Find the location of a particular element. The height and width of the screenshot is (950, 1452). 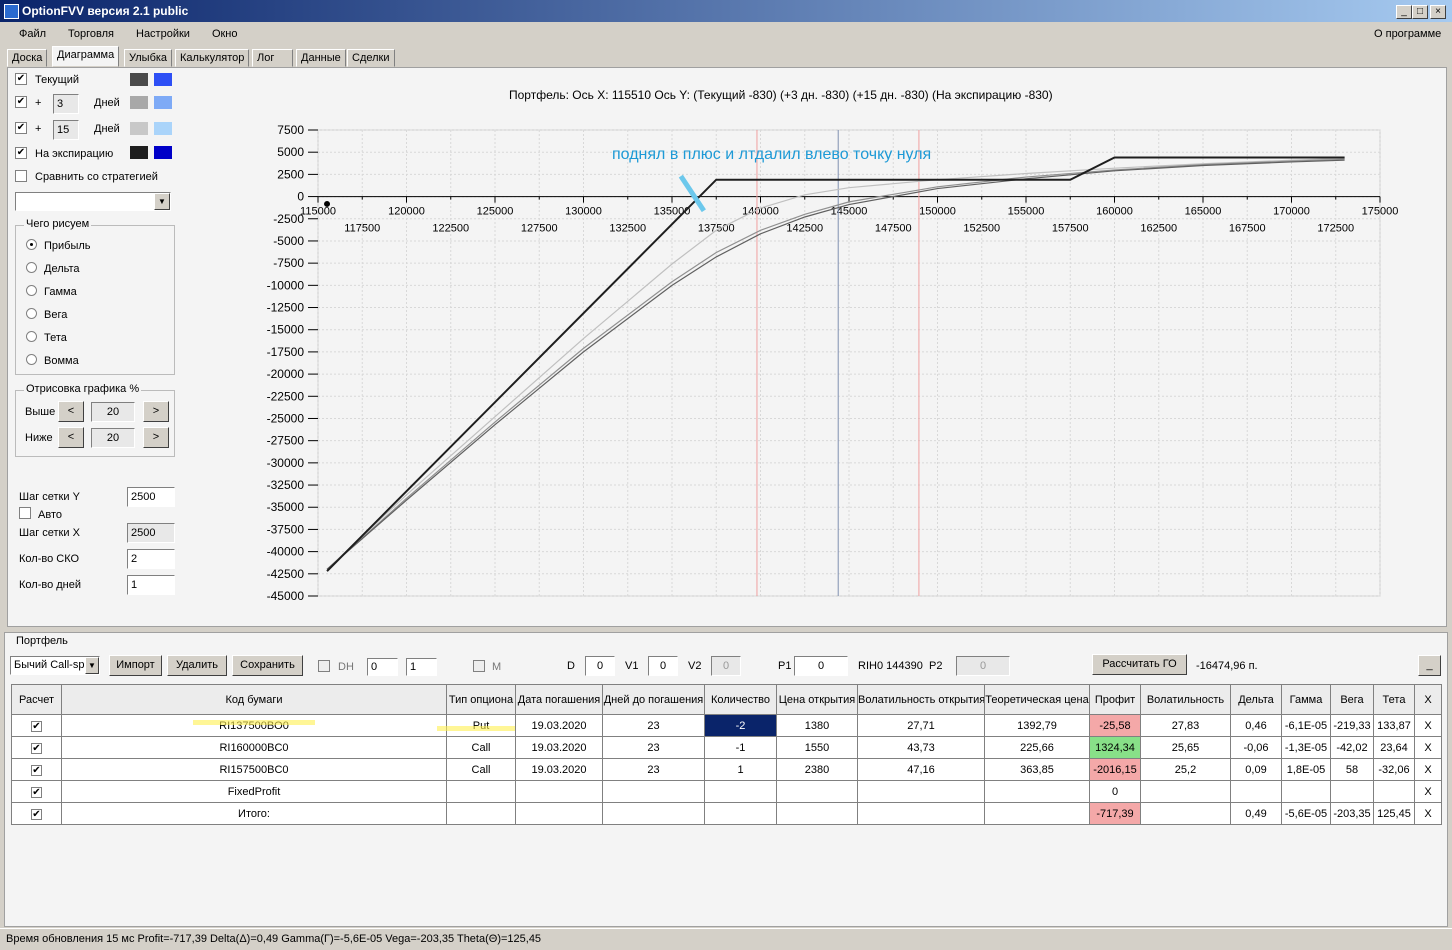

column-header: Вега is located at coordinates (1352, 699).